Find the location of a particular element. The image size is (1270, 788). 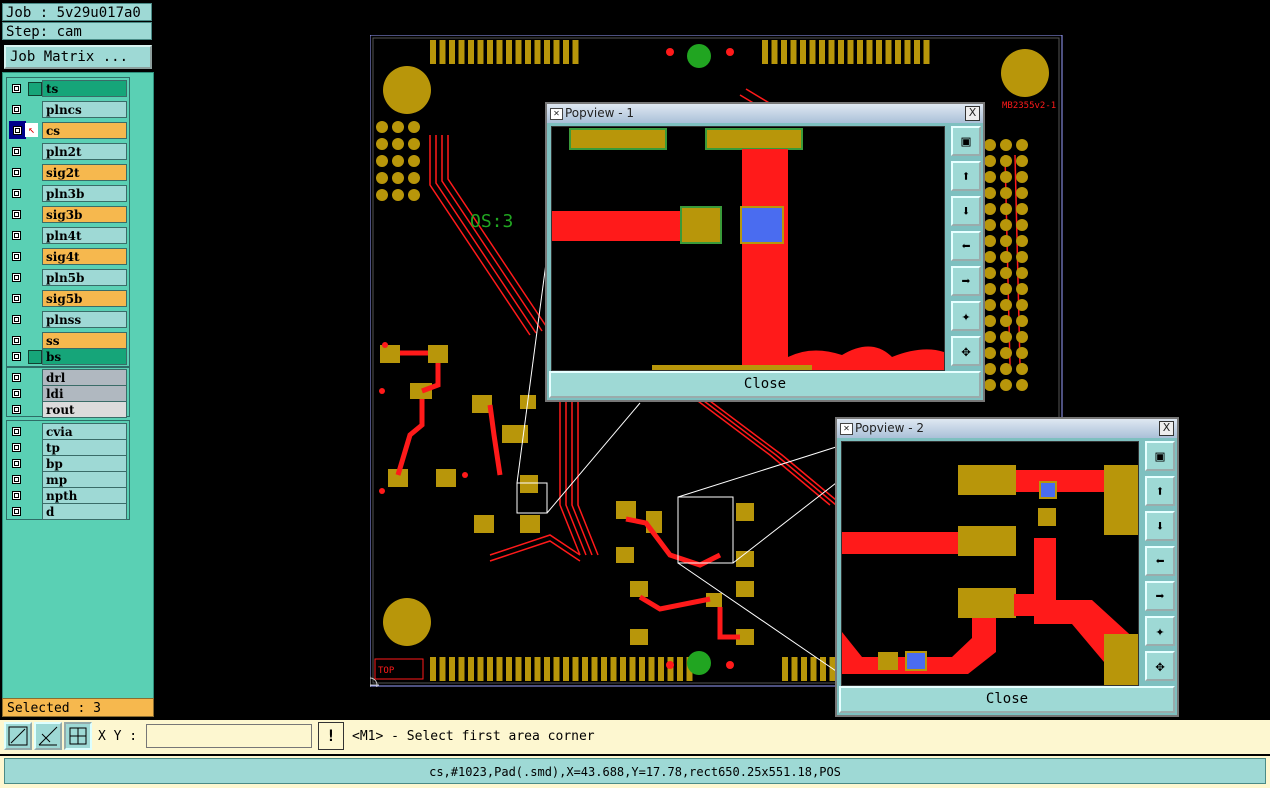

layer-row-bp: bp is located at coordinates (68, 463).